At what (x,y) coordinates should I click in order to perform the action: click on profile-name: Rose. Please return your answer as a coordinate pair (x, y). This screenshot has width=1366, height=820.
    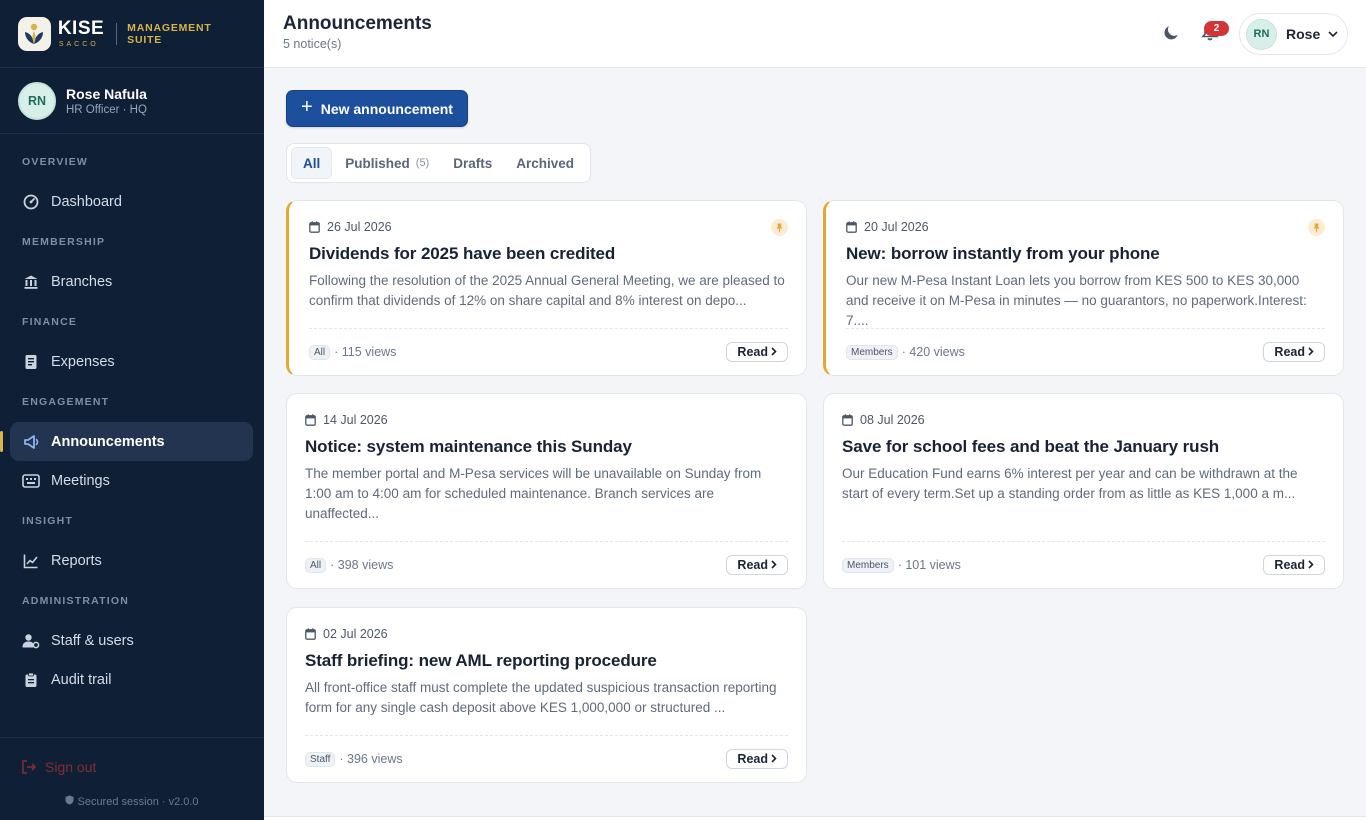
    Looking at the image, I should click on (1303, 34).